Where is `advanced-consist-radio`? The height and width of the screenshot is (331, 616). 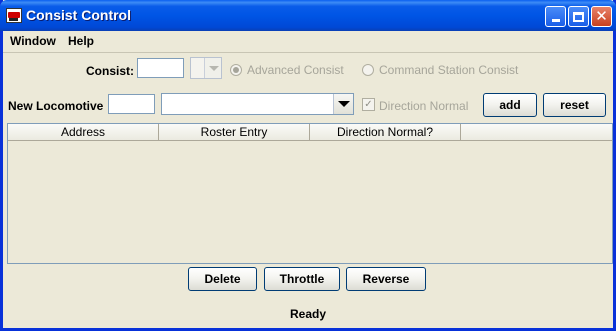
advanced-consist-radio is located at coordinates (236, 70).